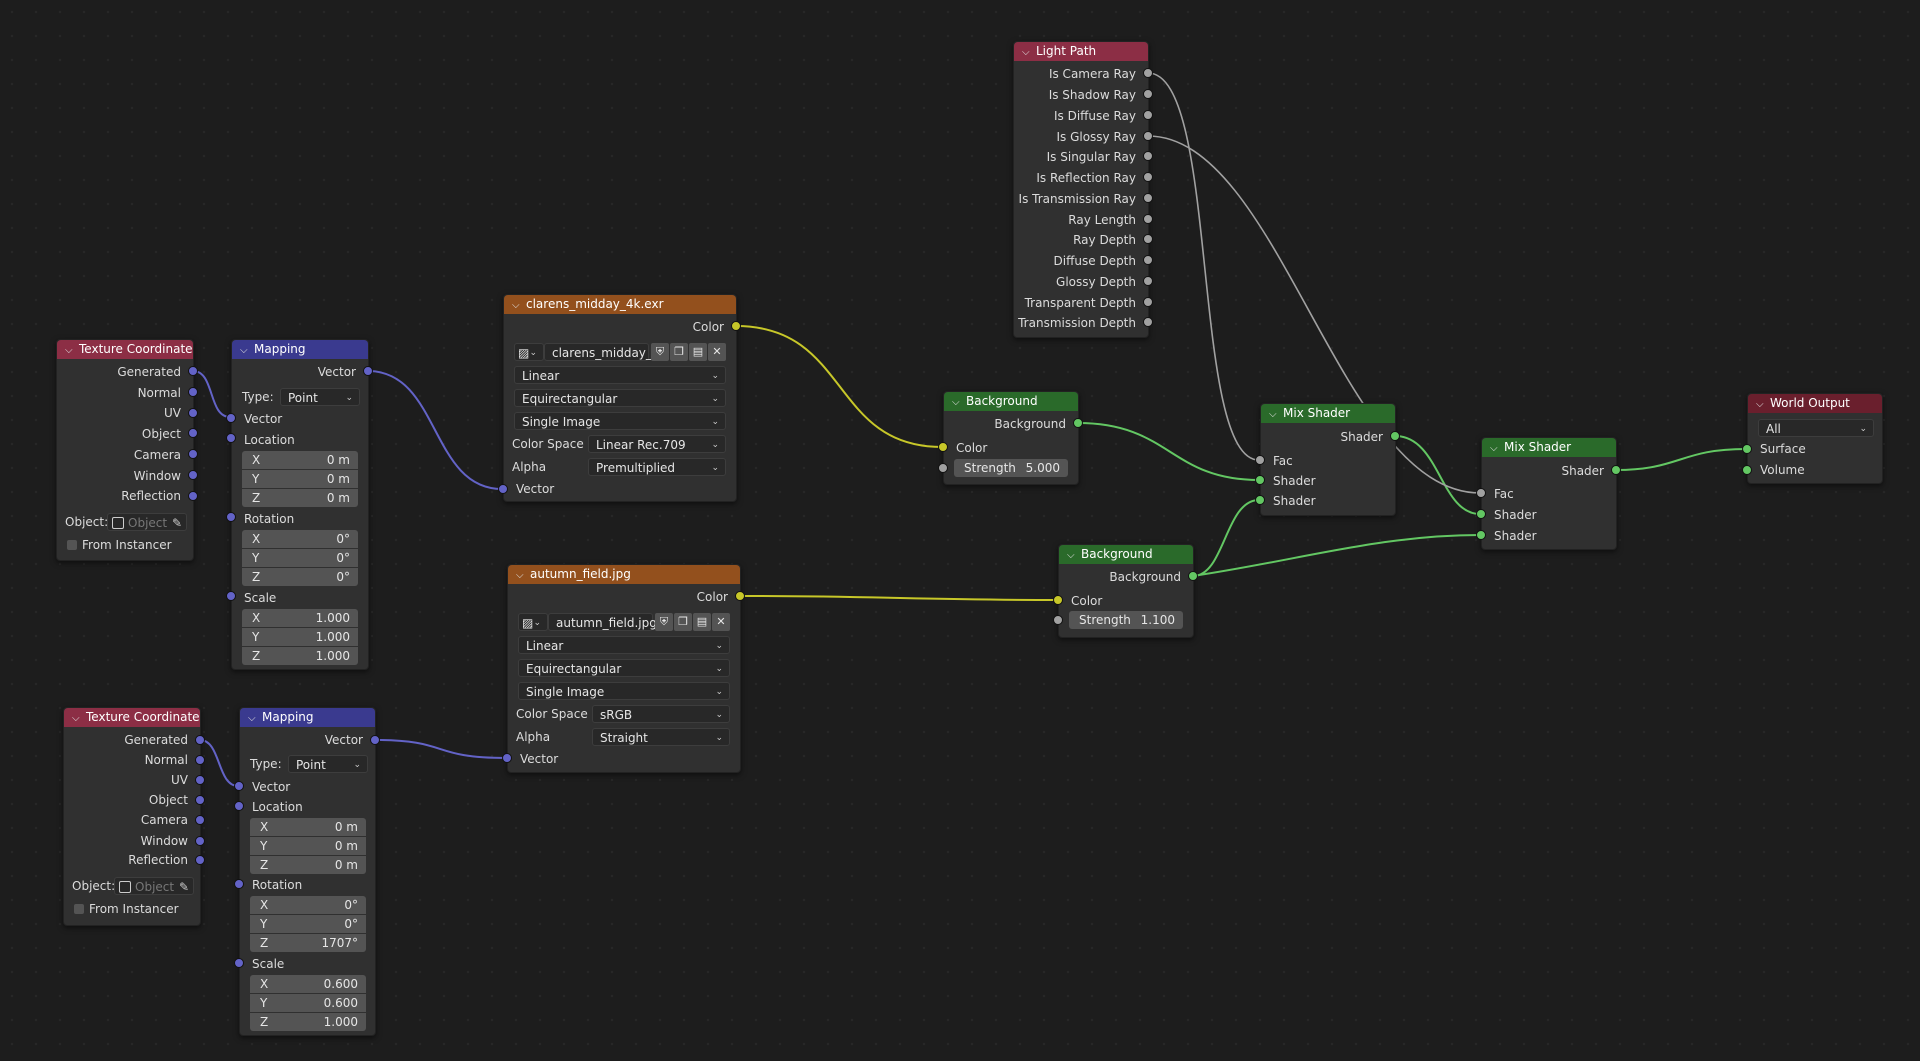 The height and width of the screenshot is (1061, 1920). What do you see at coordinates (300, 637) in the screenshot?
I see `scale-y-field: Y 1.000` at bounding box center [300, 637].